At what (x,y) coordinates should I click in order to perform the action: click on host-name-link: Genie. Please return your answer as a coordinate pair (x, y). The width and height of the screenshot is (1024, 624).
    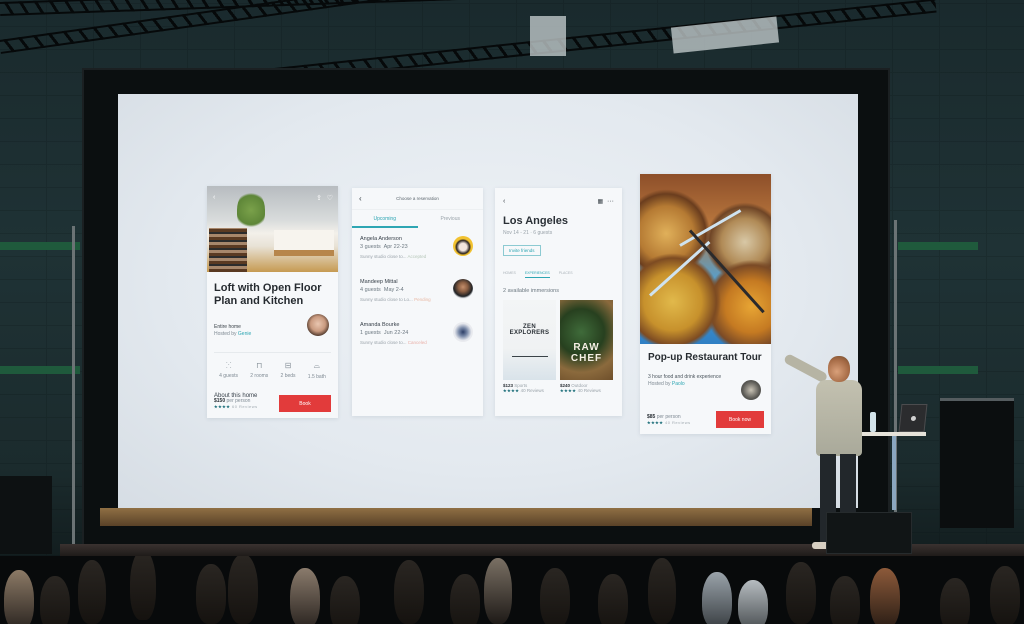
    Looking at the image, I should click on (244, 334).